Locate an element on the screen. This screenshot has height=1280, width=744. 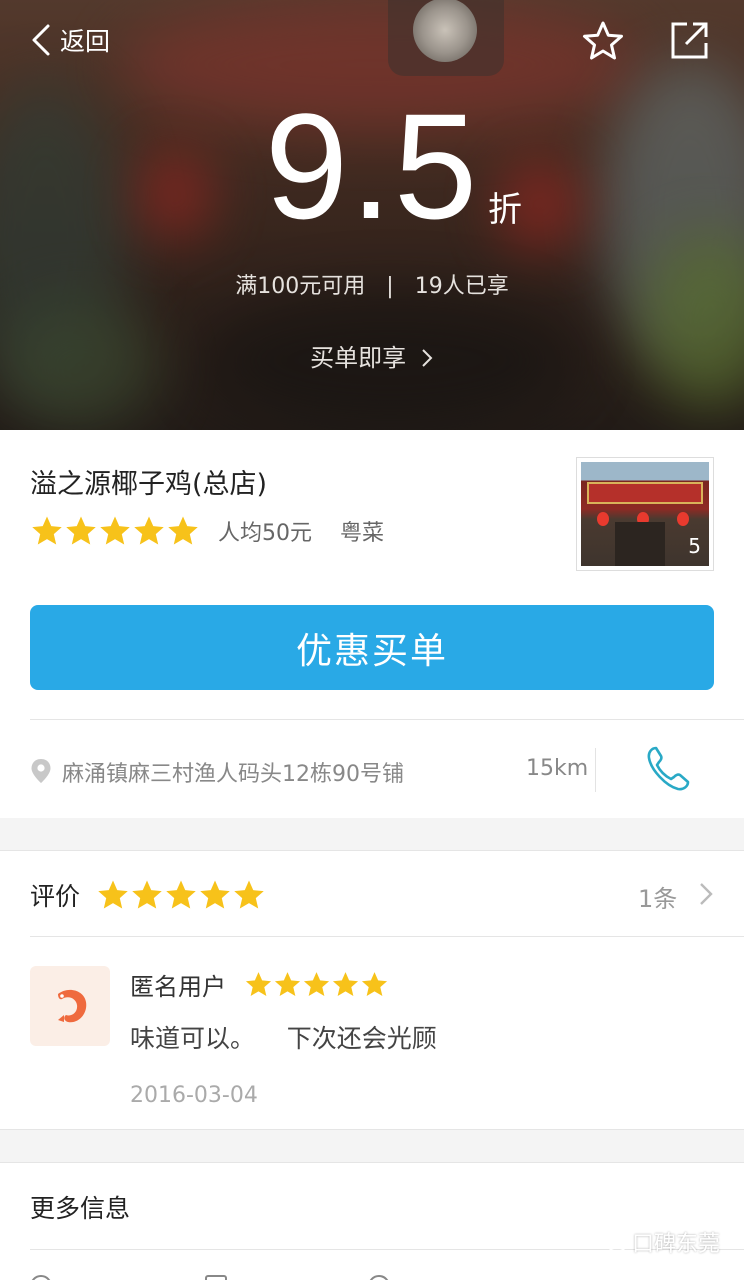
used-count: 19人已享 is located at coordinates (461, 286).